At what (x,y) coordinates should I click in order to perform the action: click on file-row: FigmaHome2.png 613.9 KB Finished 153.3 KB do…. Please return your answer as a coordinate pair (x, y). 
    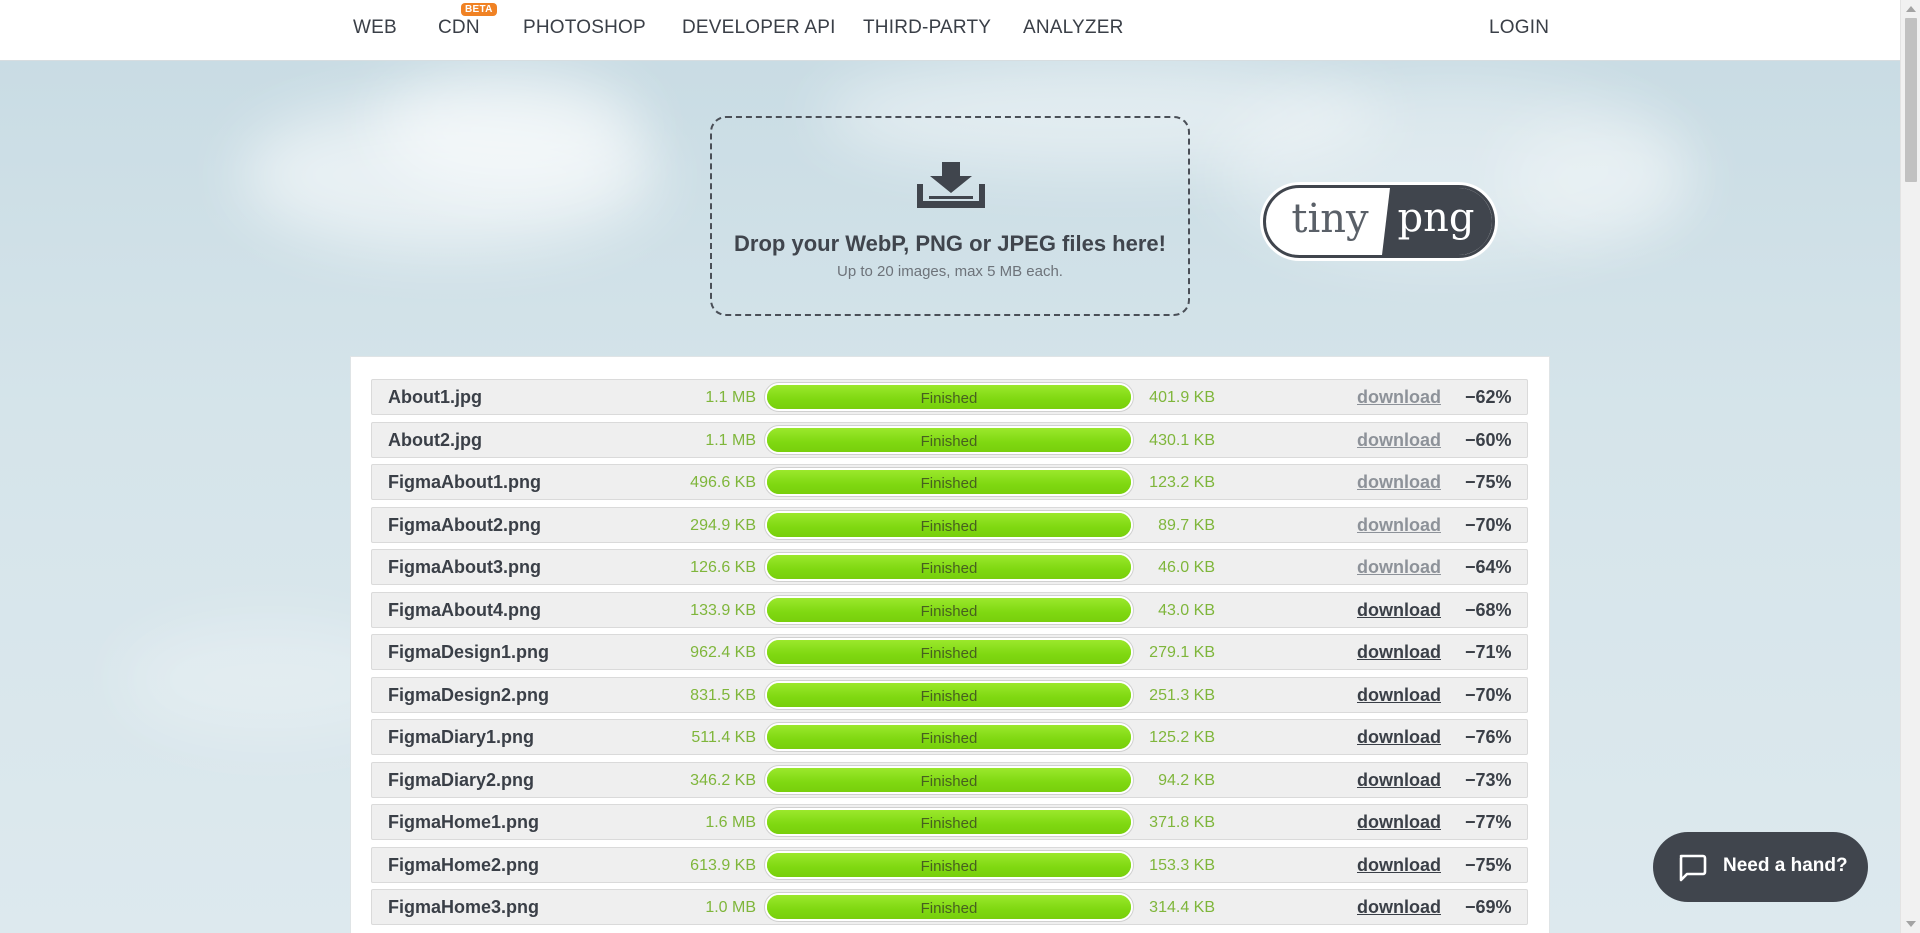
    Looking at the image, I should click on (949, 864).